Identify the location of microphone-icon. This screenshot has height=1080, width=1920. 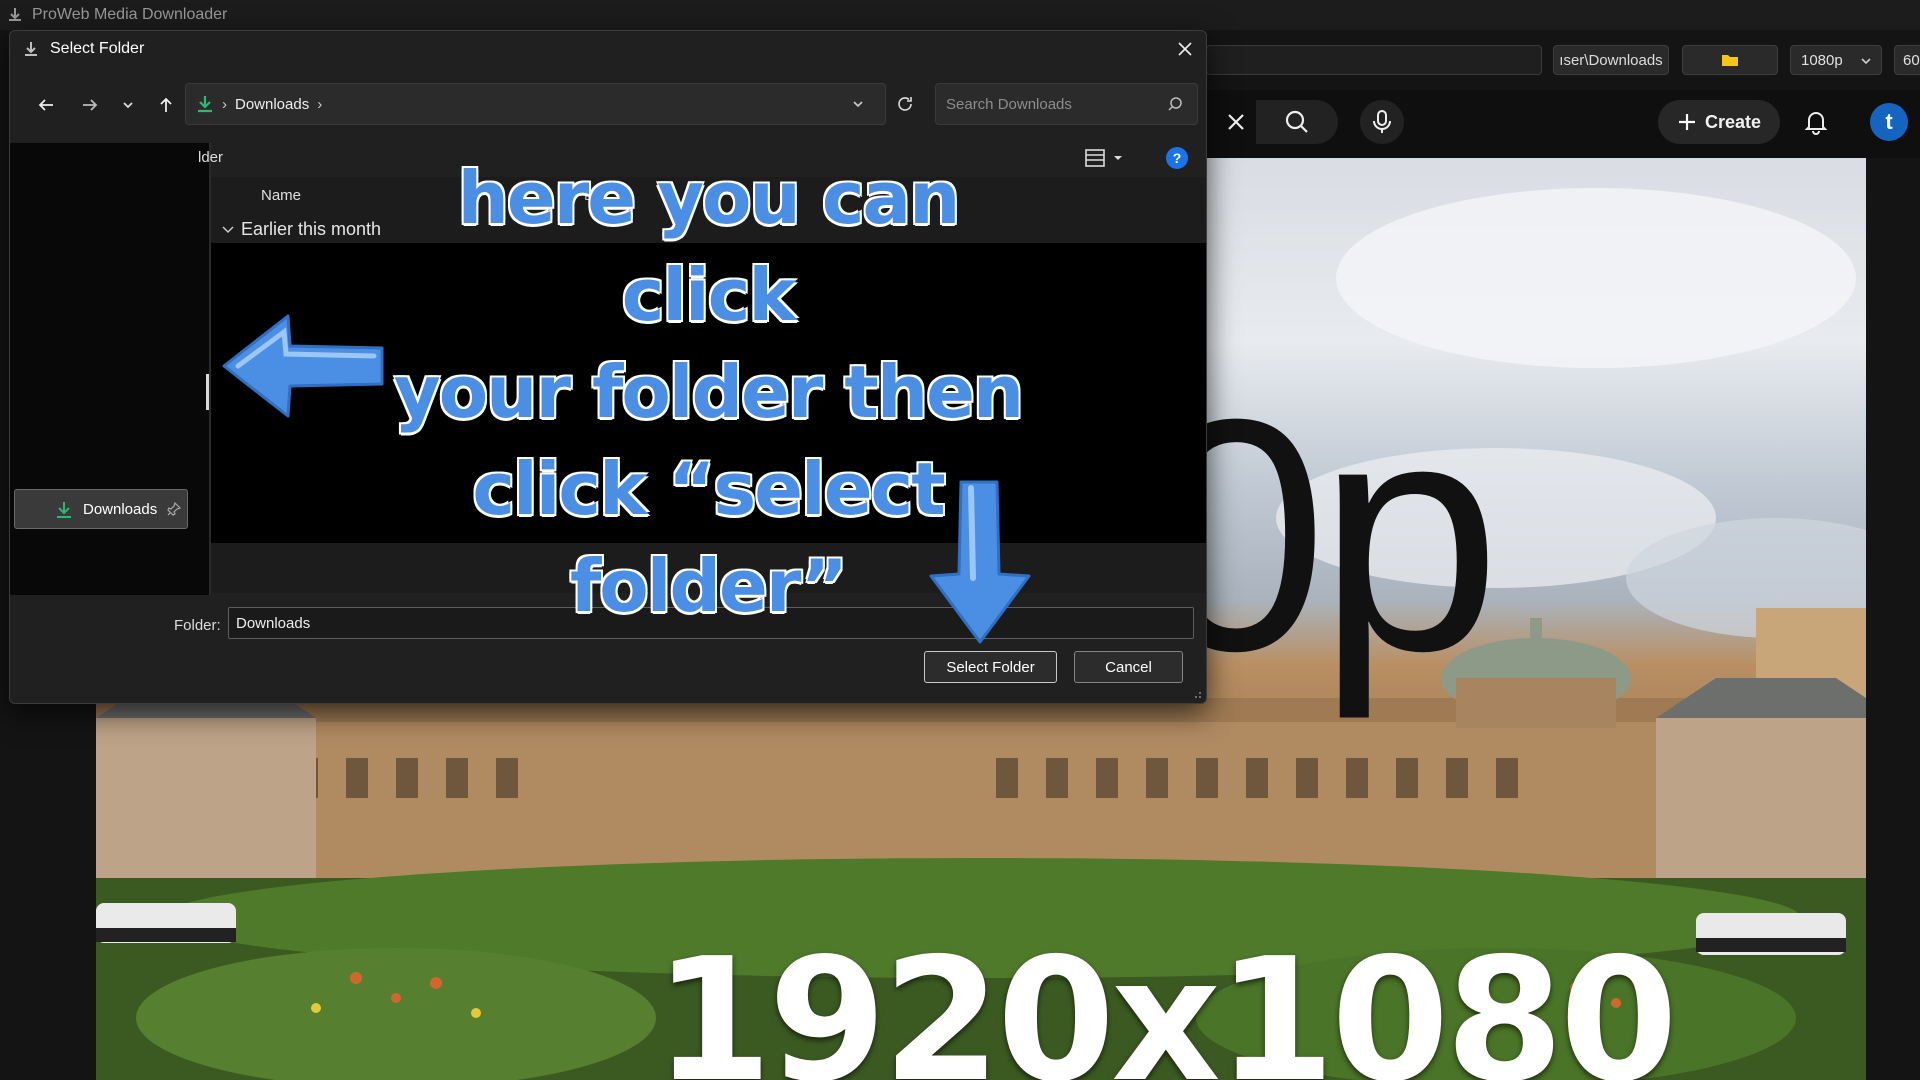
(1382, 121).